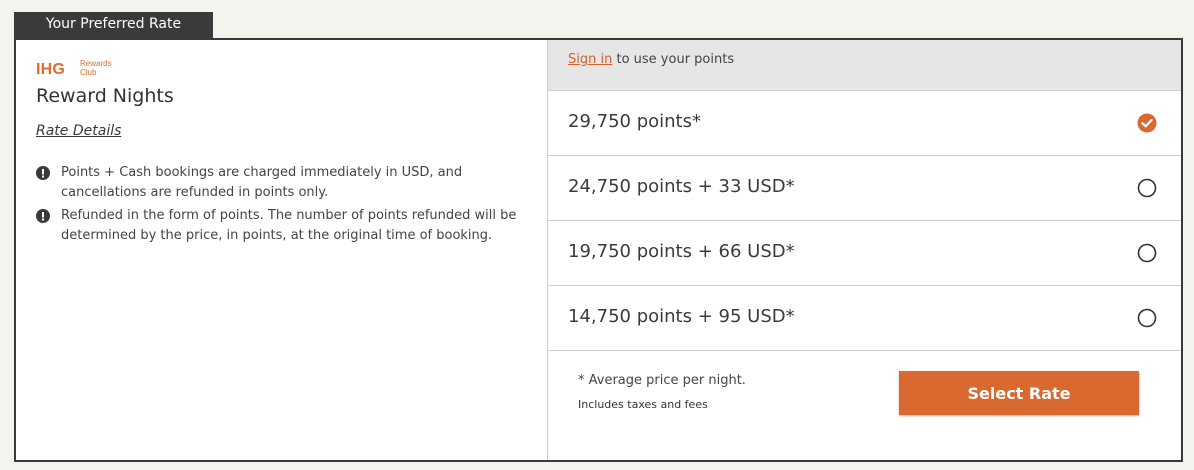 The image size is (1194, 470). What do you see at coordinates (51, 69) in the screenshot?
I see `logo-text: IHG` at bounding box center [51, 69].